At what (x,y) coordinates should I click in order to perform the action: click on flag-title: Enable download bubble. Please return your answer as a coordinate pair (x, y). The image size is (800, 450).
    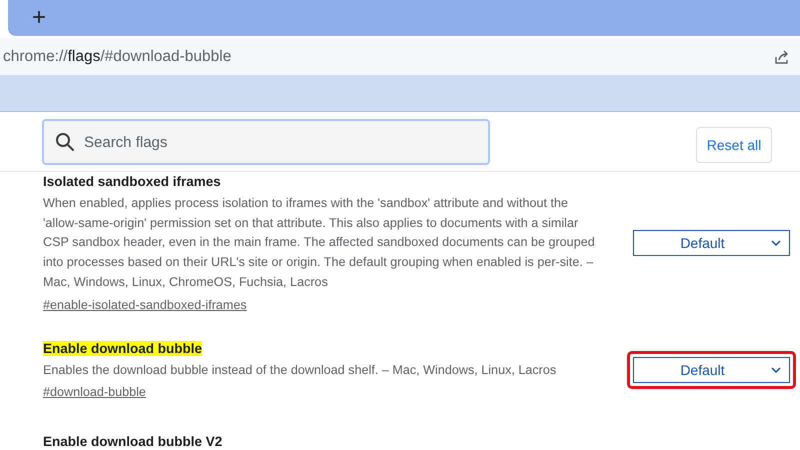
    Looking at the image, I should click on (122, 348).